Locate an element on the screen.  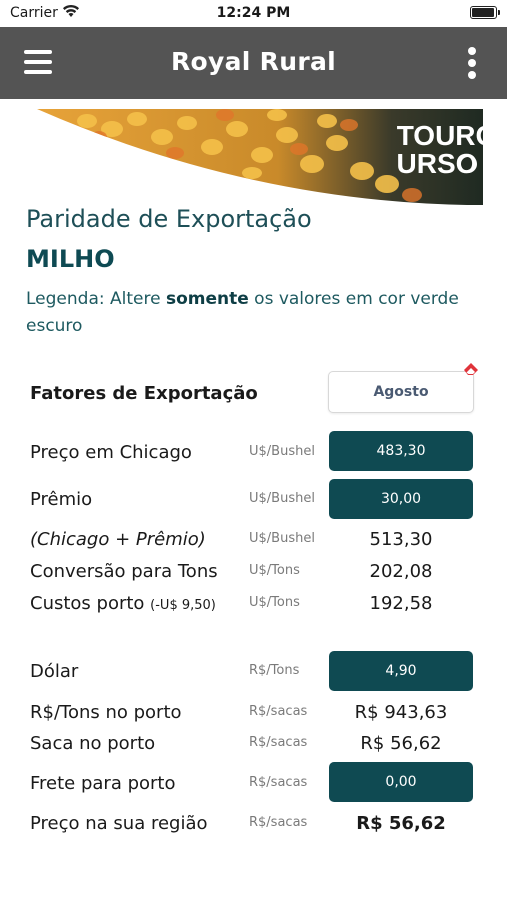
chicago-premio-value: 513,30 is located at coordinates (401, 539).